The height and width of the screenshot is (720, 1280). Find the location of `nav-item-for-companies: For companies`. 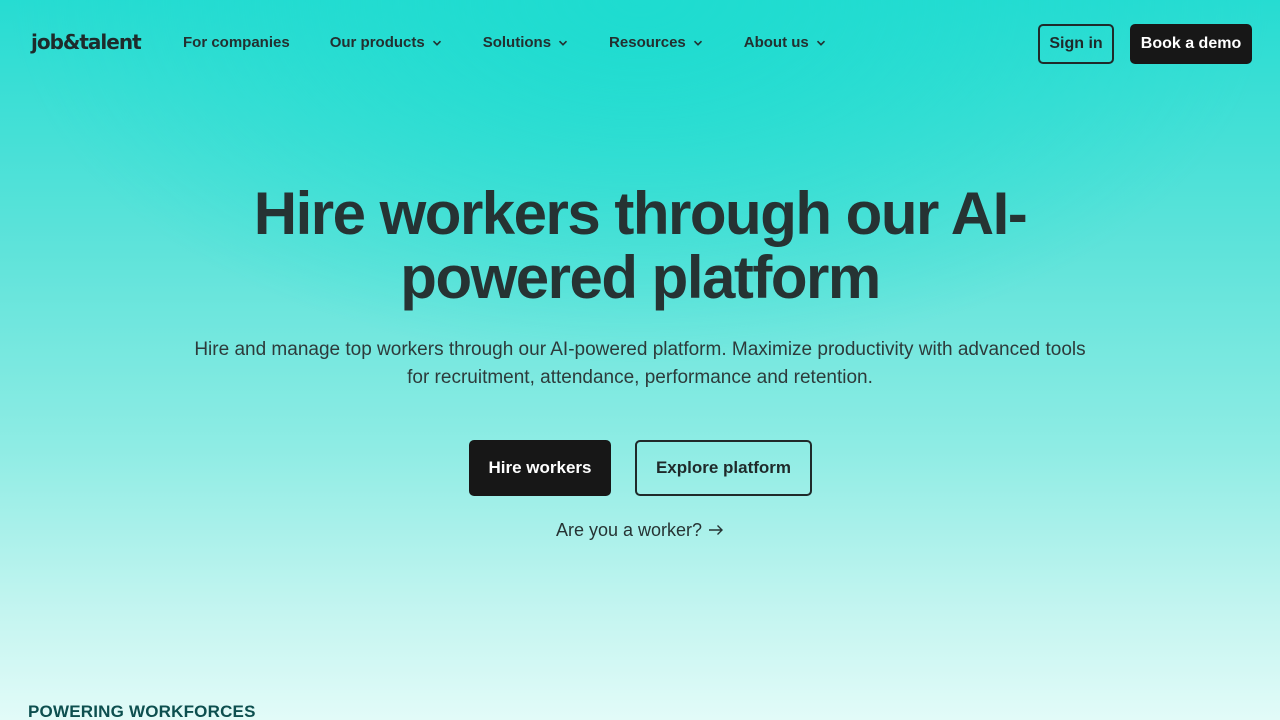

nav-item-for-companies: For companies is located at coordinates (236, 42).